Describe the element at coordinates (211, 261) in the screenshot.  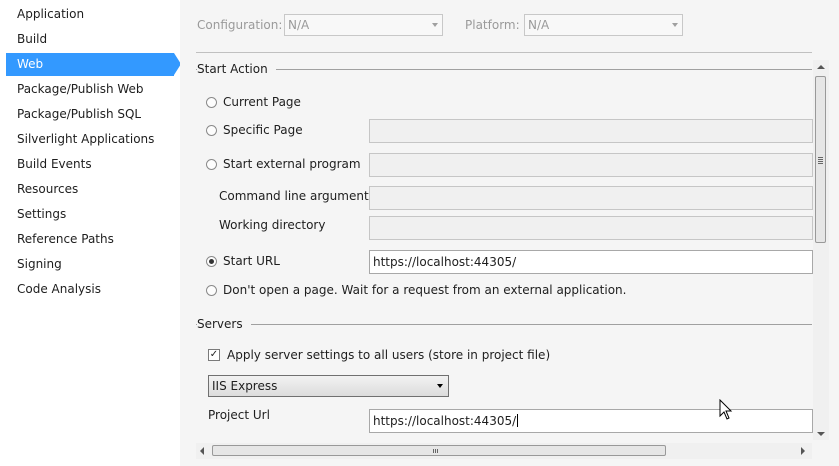
I see `start-url-radio` at that location.